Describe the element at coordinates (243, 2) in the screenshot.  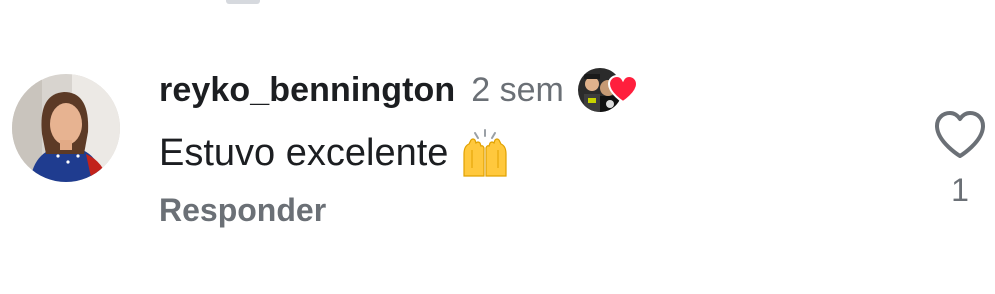
I see `previous-comment-edge` at that location.